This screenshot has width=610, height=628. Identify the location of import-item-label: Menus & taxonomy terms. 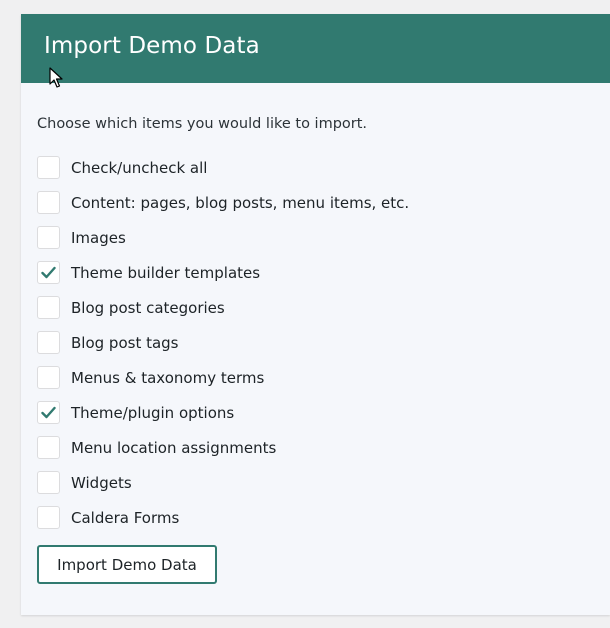
(168, 377).